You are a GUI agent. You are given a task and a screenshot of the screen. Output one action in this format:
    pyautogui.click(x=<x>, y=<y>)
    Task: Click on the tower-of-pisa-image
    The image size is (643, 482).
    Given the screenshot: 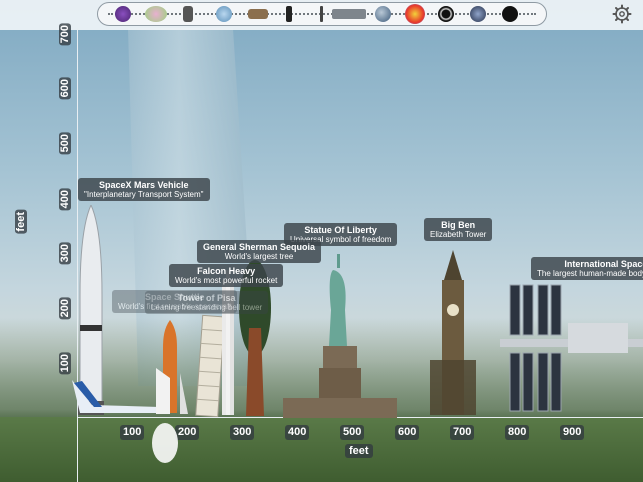 What is the action you would take?
    pyautogui.click(x=208, y=364)
    